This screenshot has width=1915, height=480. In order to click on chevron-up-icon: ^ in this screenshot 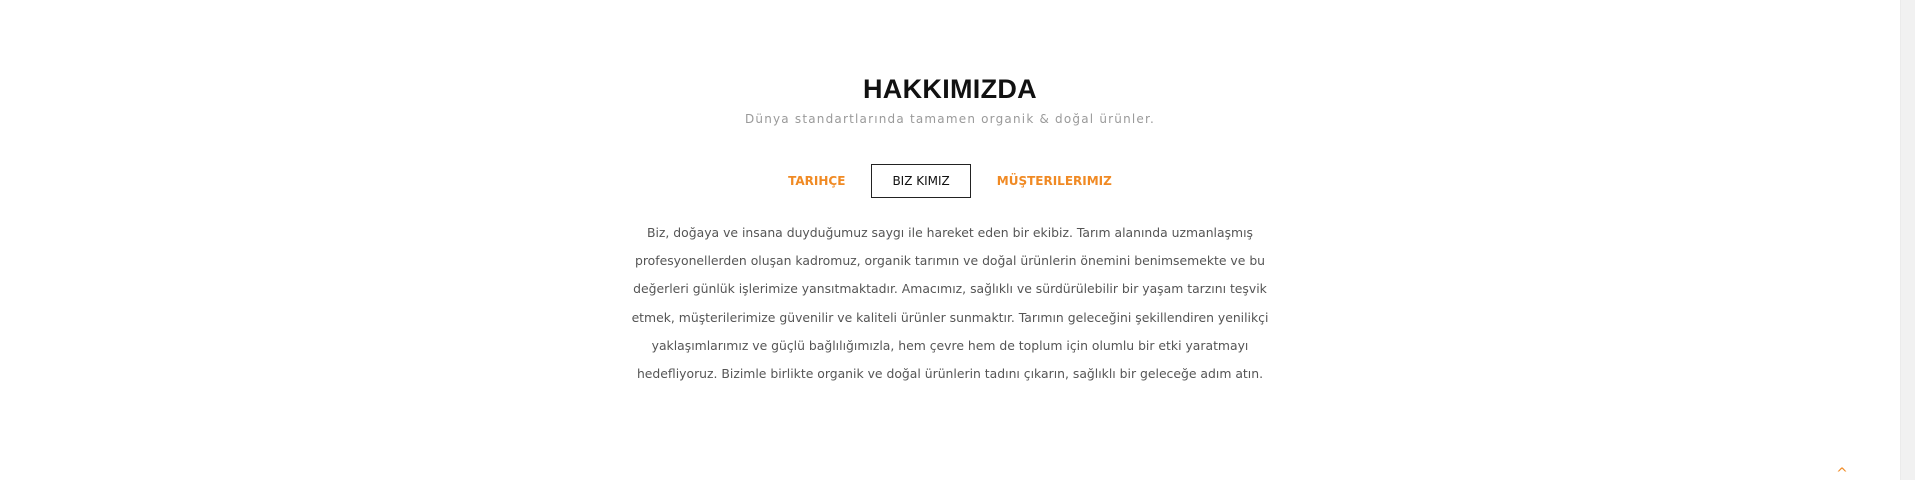, I will do `click(1842, 473)`.